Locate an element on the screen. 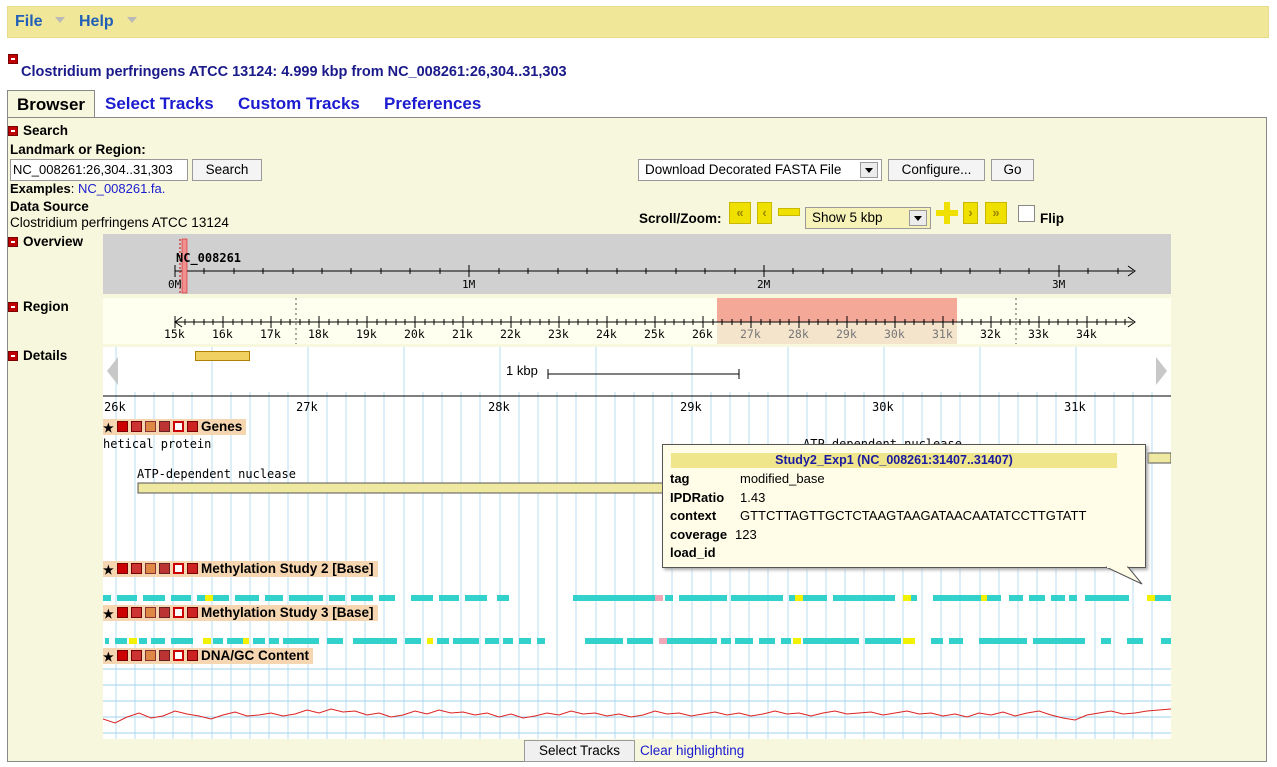 The height and width of the screenshot is (767, 1277). zoom-out-icon is located at coordinates (789, 212).